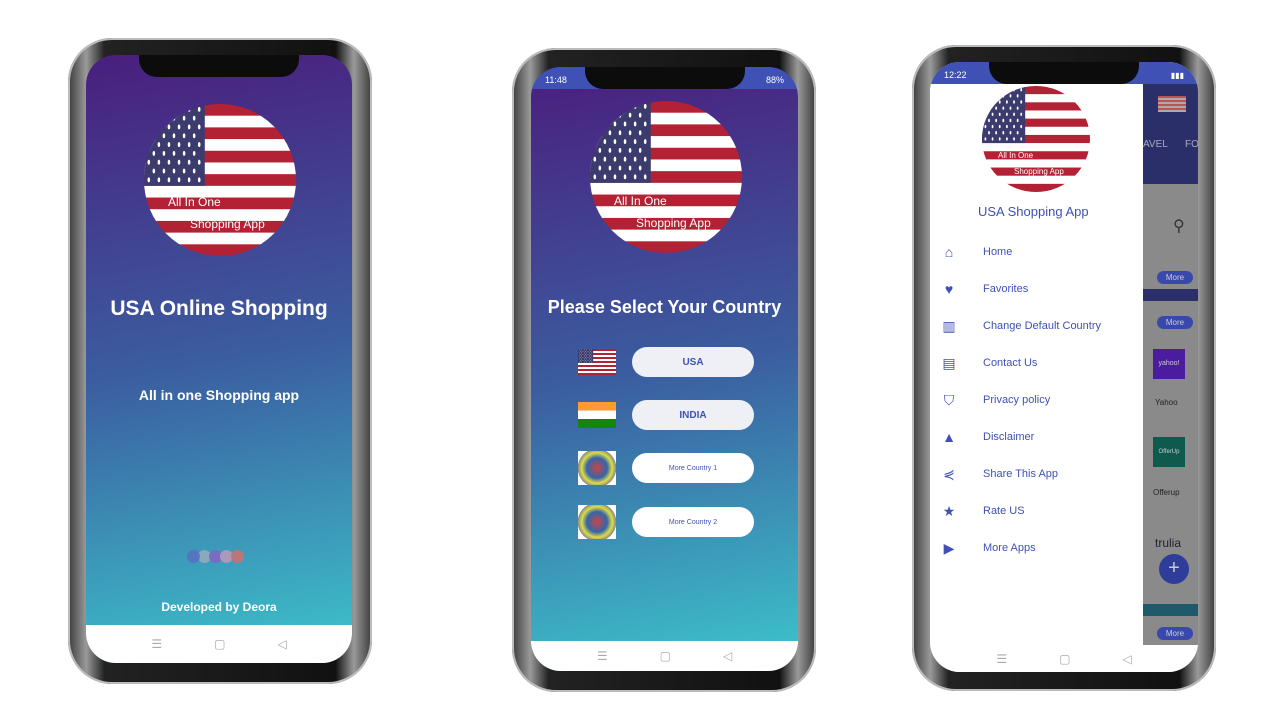 Image resolution: width=1280 pixels, height=720 pixels. Describe the element at coordinates (693, 362) in the screenshot. I see `country-button-usa: USA` at that location.